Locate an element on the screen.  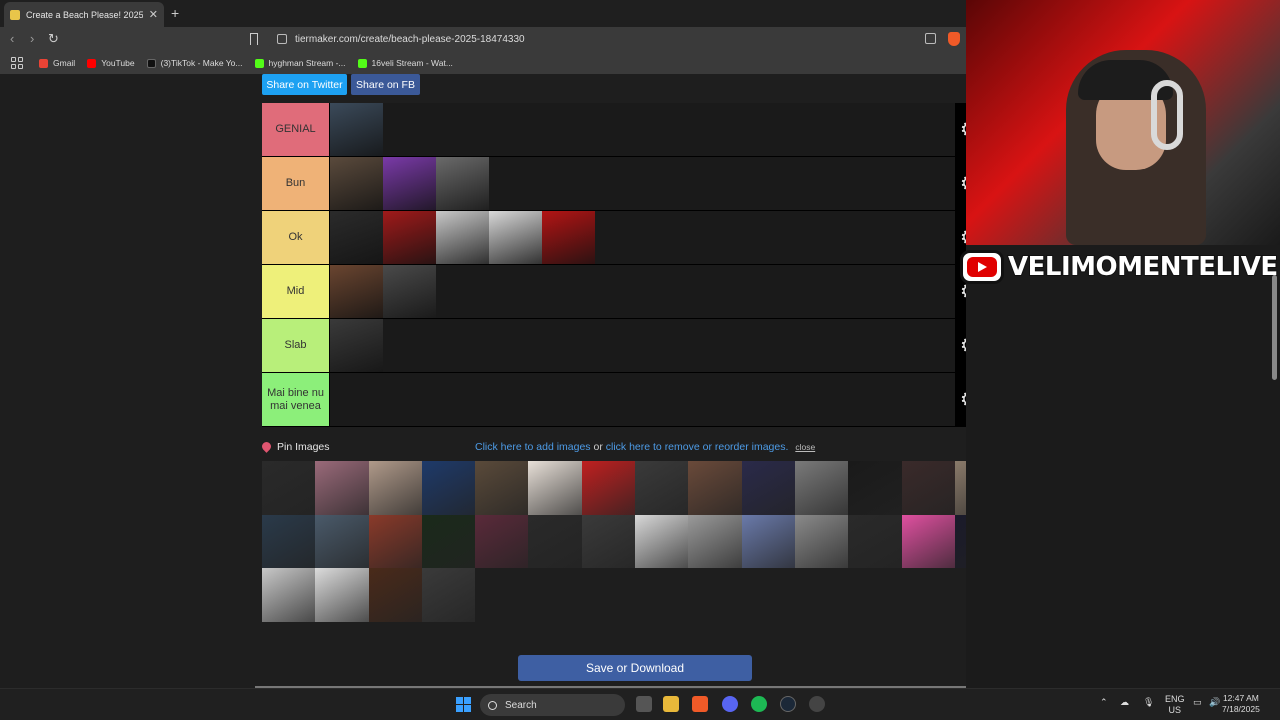
forward-icon: › is located at coordinates (32, 38).